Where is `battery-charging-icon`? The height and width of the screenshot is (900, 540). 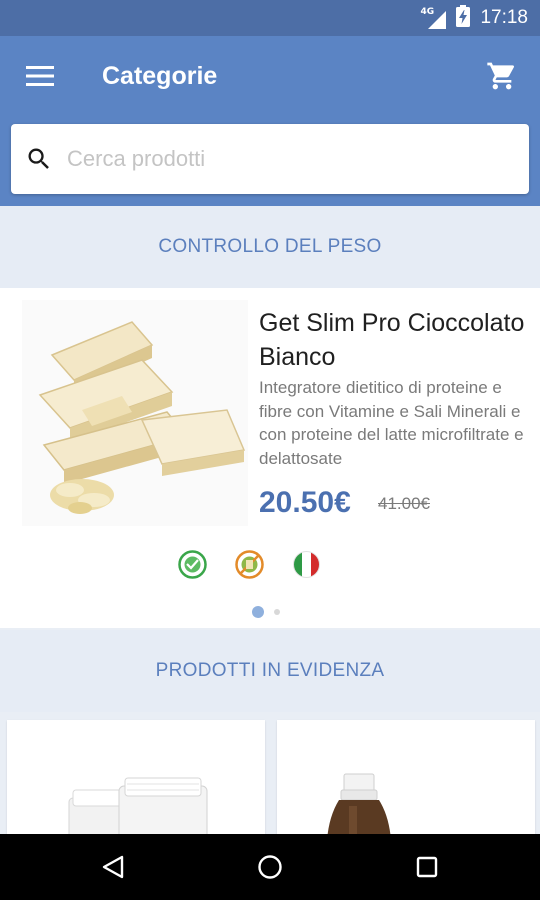 battery-charging-icon is located at coordinates (463, 18).